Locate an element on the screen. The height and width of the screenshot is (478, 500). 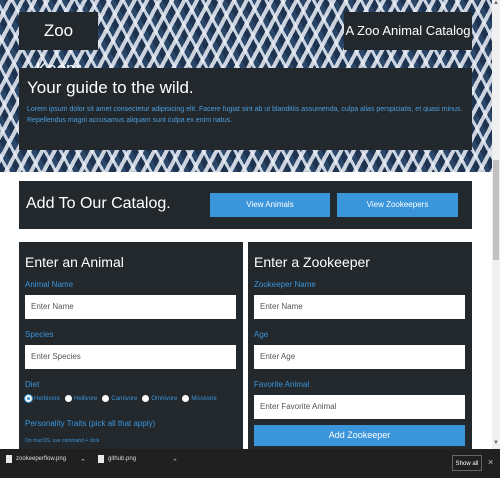
view-zookeepers-button: View Zookeepers is located at coordinates (397, 205).